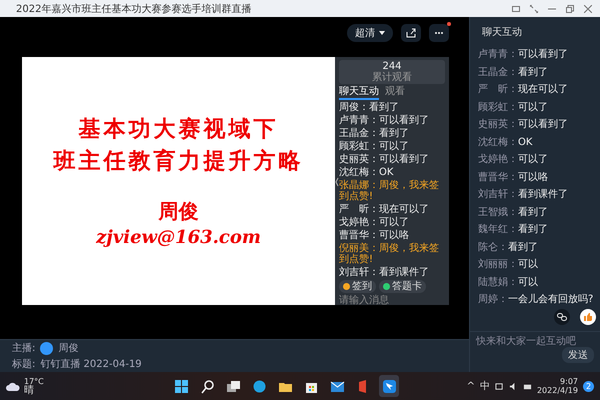 This screenshot has height=400, width=600. What do you see at coordinates (68, 348) in the screenshot?
I see `host-name: 周俊` at bounding box center [68, 348].